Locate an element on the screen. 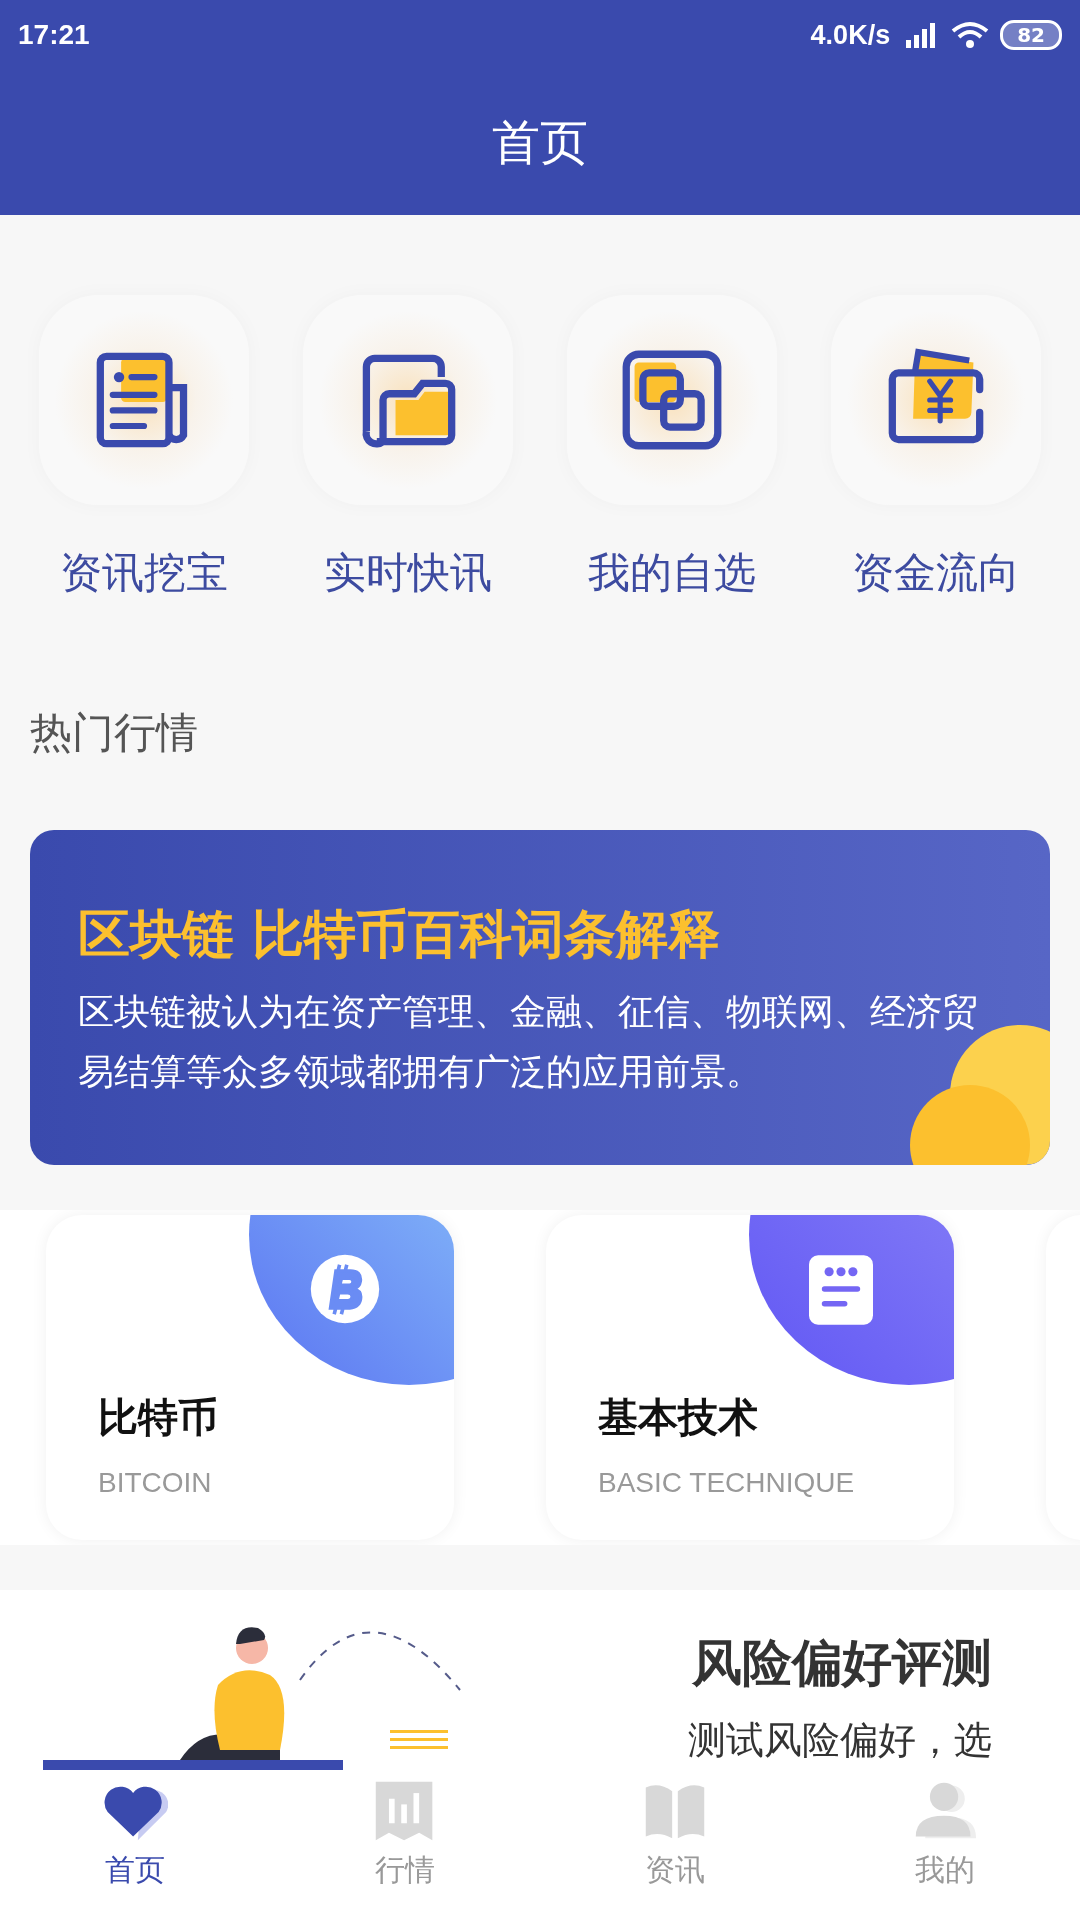  tab-item: 首页 is located at coordinates (135, 1845).